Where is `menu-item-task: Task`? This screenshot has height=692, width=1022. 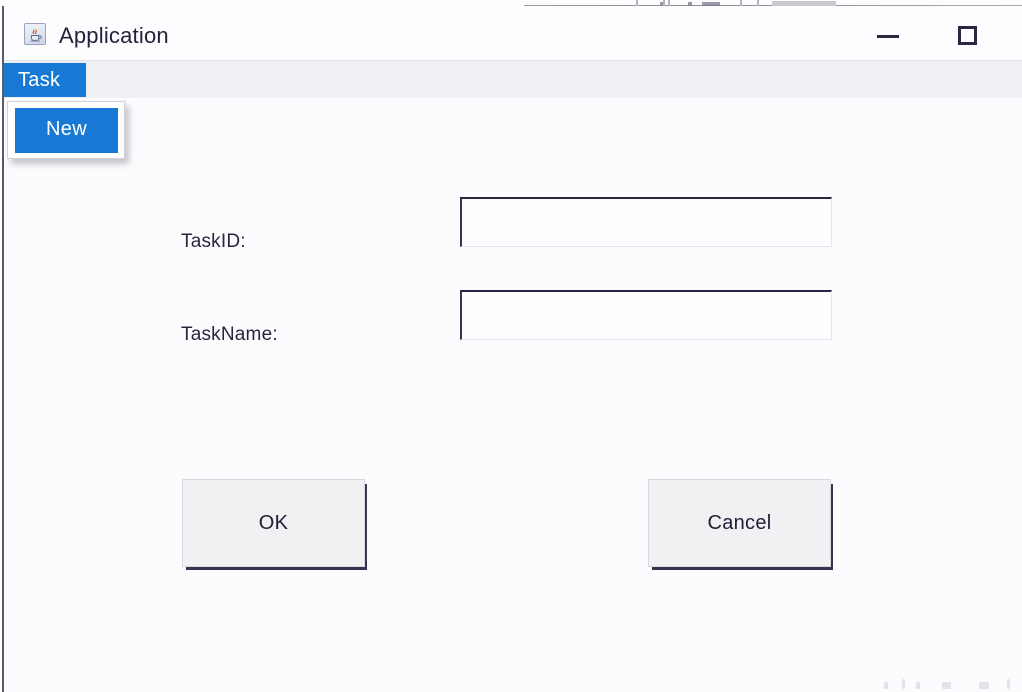 menu-item-task: Task is located at coordinates (45, 80).